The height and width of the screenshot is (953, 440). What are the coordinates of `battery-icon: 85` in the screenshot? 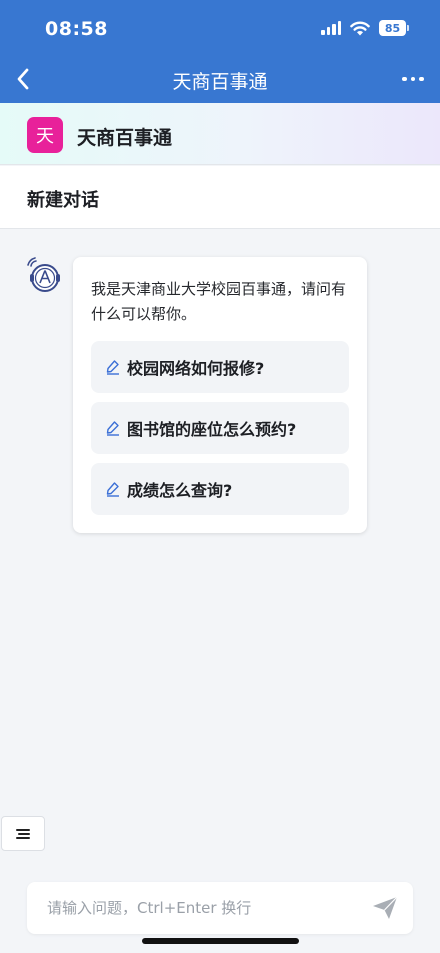 It's located at (394, 28).